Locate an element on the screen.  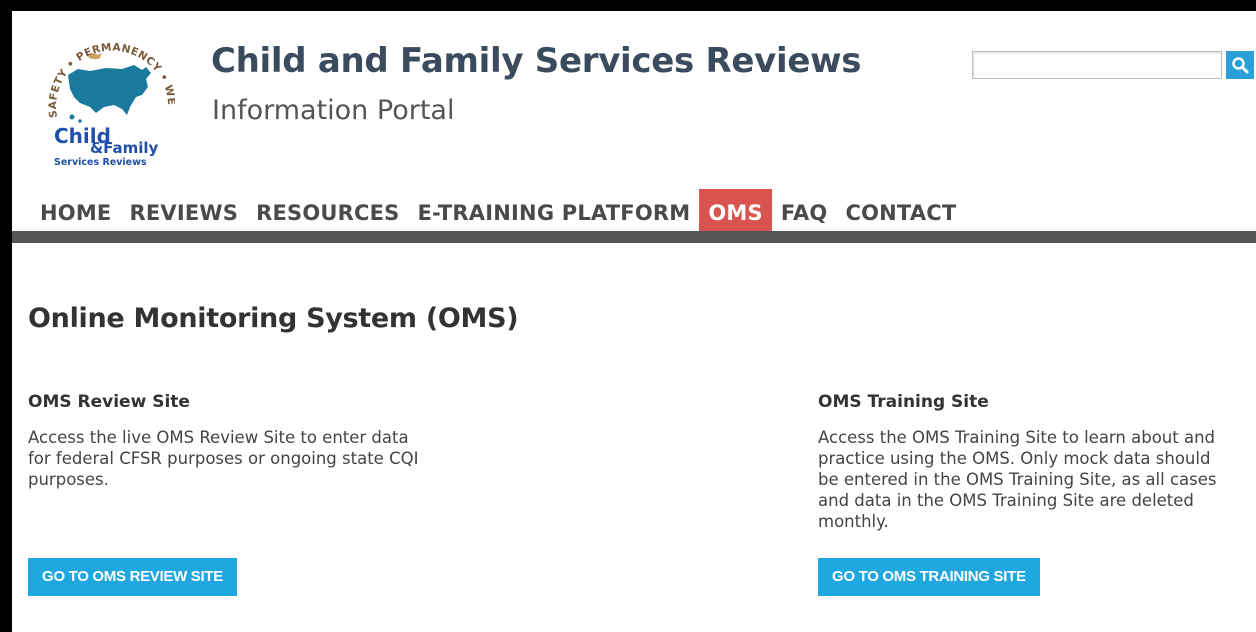
nav-item-home: HOME is located at coordinates (75, 210).